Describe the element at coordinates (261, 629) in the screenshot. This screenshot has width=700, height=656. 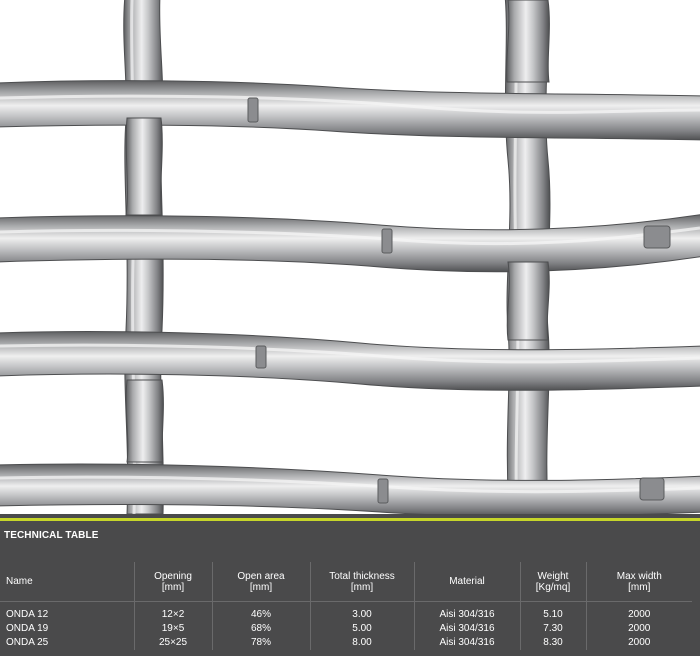
I see `cell-open-area: 68%` at that location.